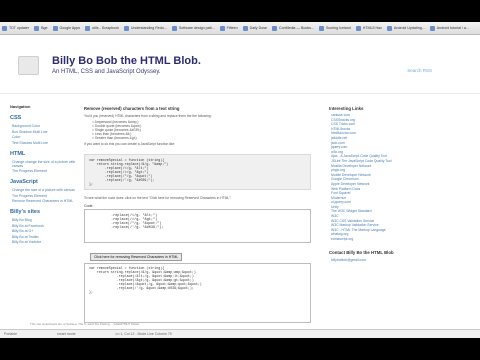 The image size is (480, 360). Describe the element at coordinates (46, 242) in the screenshot. I see `nav-link: Billy Bo at Youtube` at that location.